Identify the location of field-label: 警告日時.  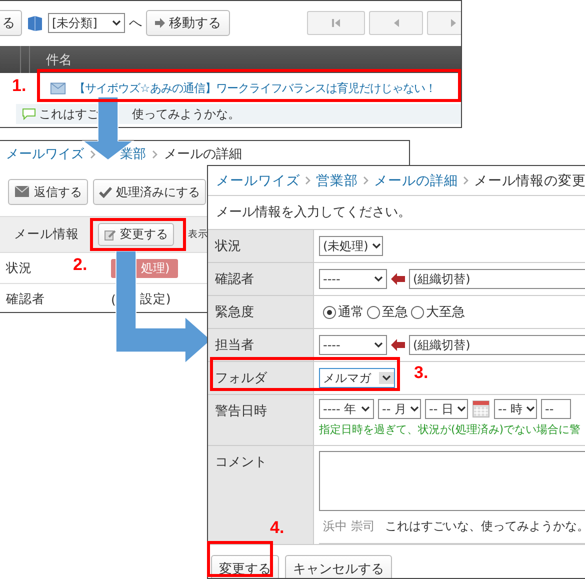
(241, 411).